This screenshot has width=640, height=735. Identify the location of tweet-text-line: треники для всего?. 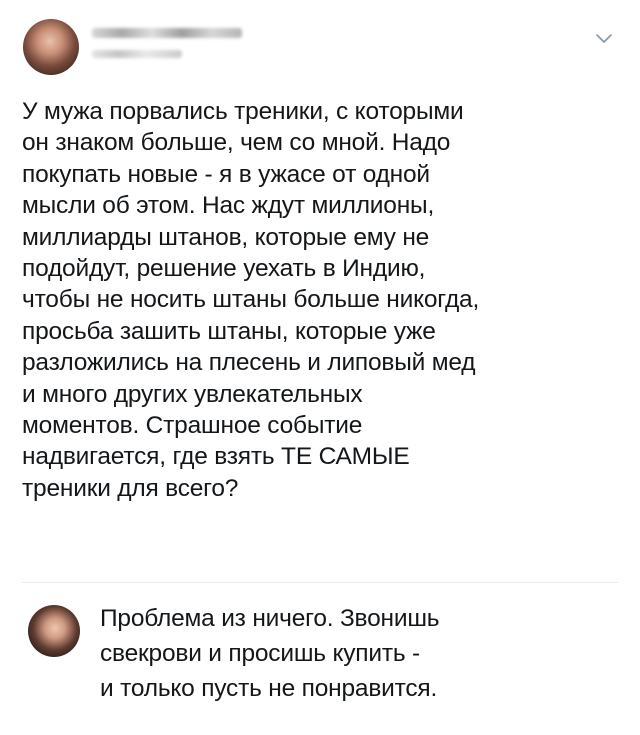
(130, 488).